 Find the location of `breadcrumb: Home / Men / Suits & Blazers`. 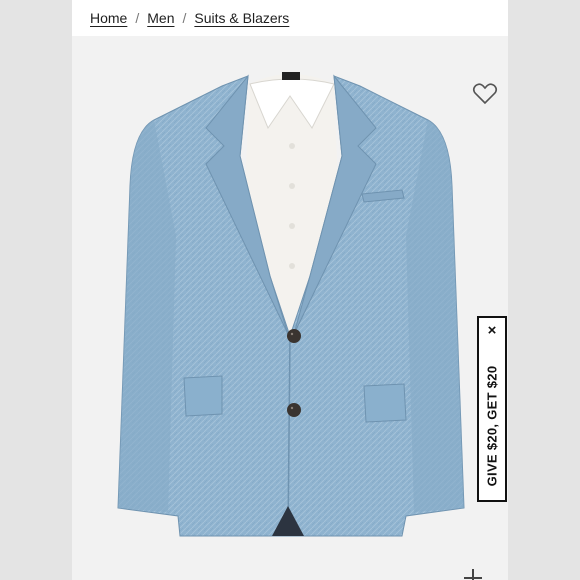

breadcrumb: Home / Men / Suits & Blazers is located at coordinates (290, 18).